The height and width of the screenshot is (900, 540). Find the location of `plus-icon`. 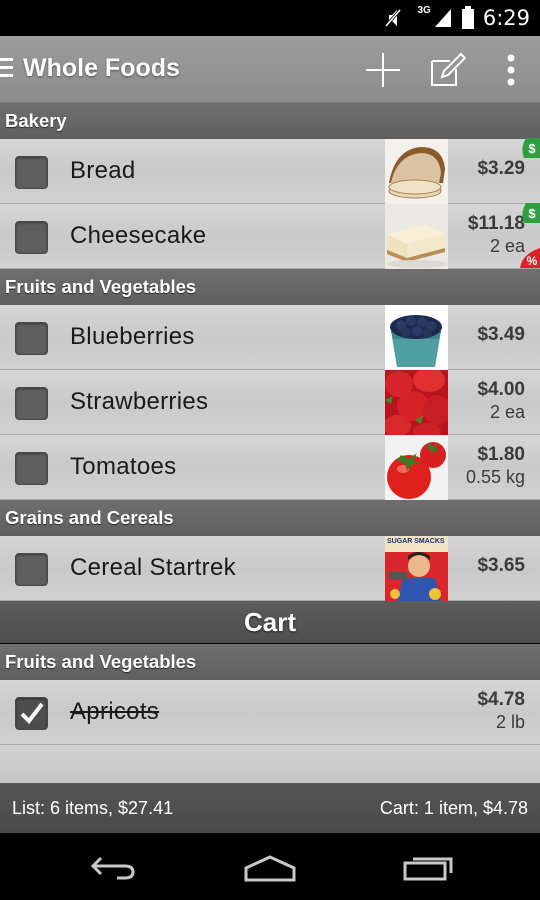

plus-icon is located at coordinates (383, 70).